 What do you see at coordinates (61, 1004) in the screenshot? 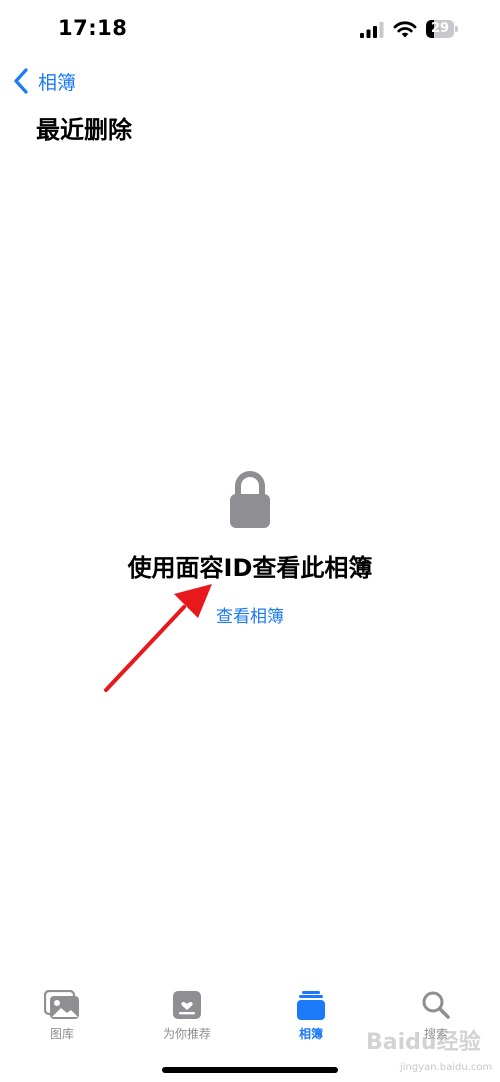
I see `photo-library-icon` at bounding box center [61, 1004].